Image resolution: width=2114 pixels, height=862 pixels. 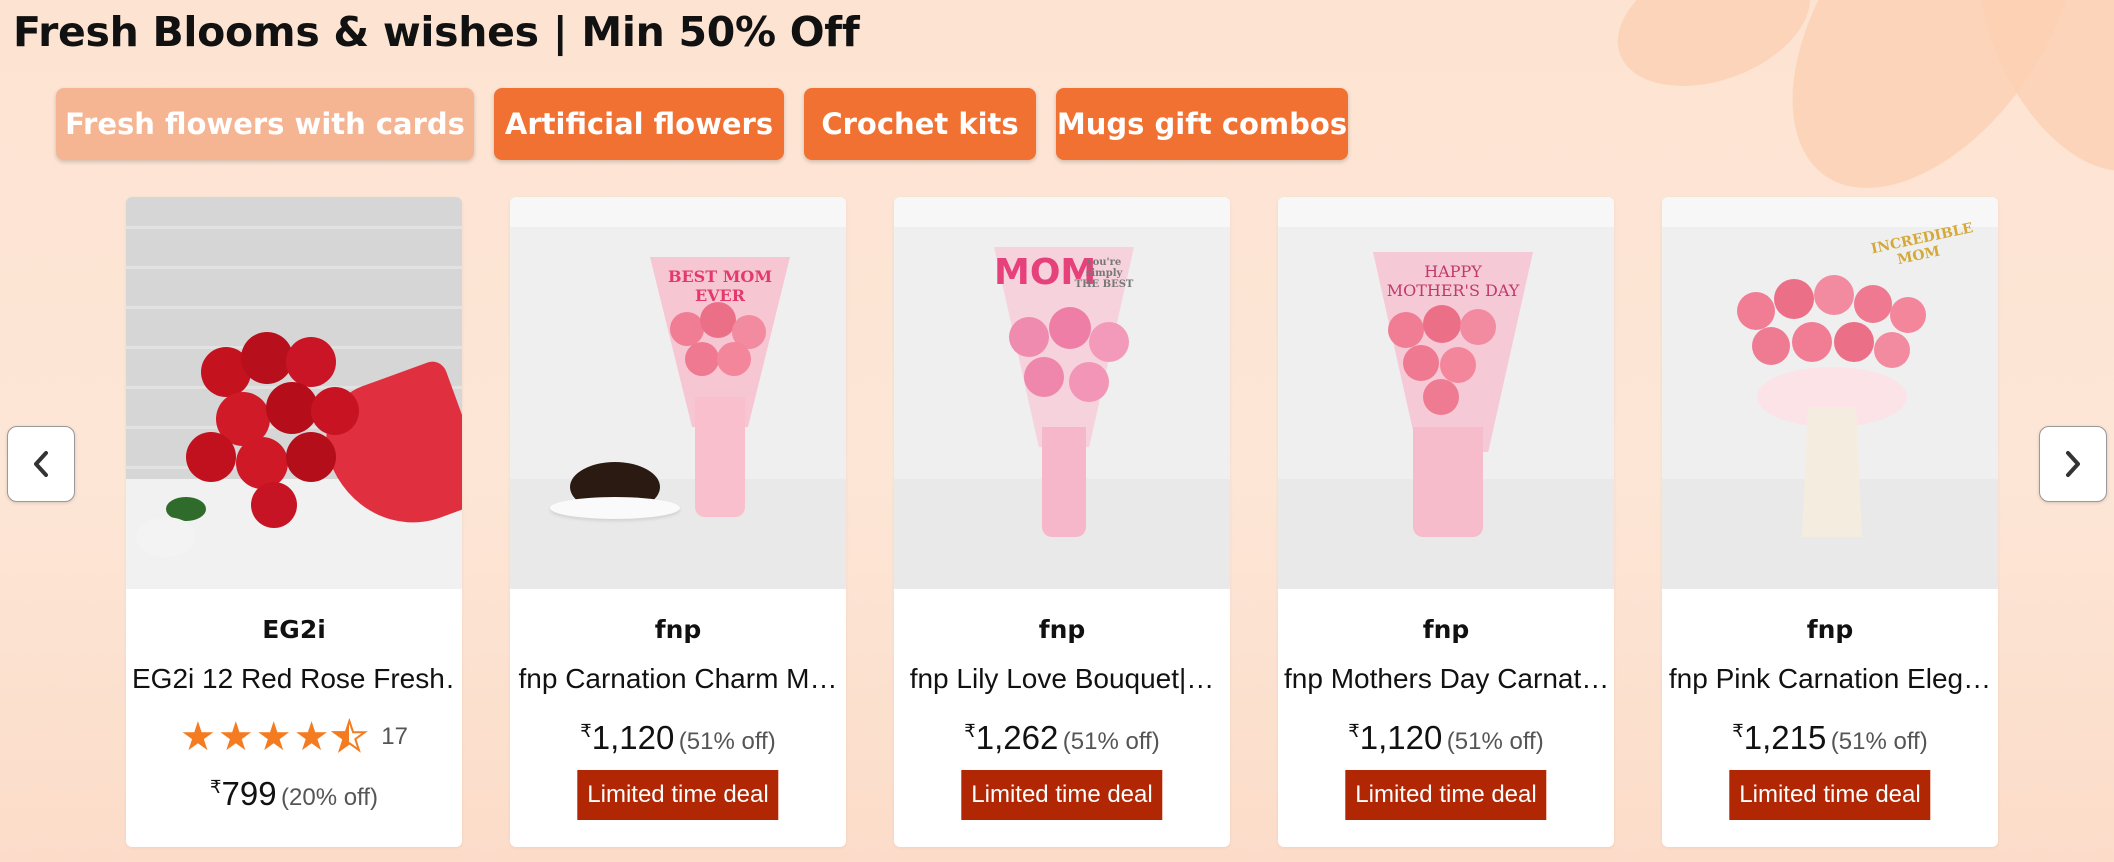 I want to click on chip-fresh-flowers-with-cards: Fresh flowers with cards, so click(x=265, y=124).